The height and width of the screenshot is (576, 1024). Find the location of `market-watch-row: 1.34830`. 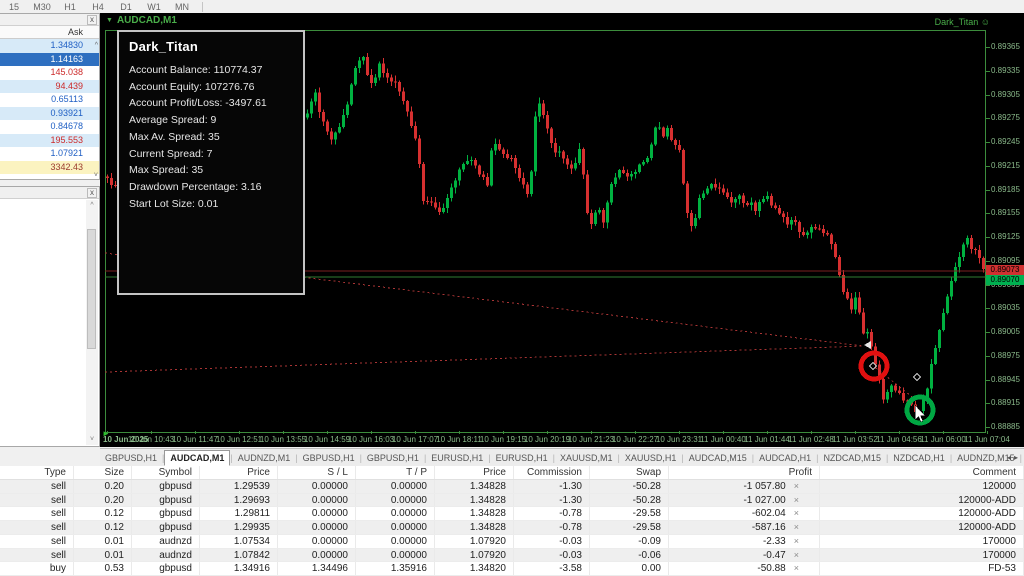

market-watch-row: 1.34830 is located at coordinates (49, 46).